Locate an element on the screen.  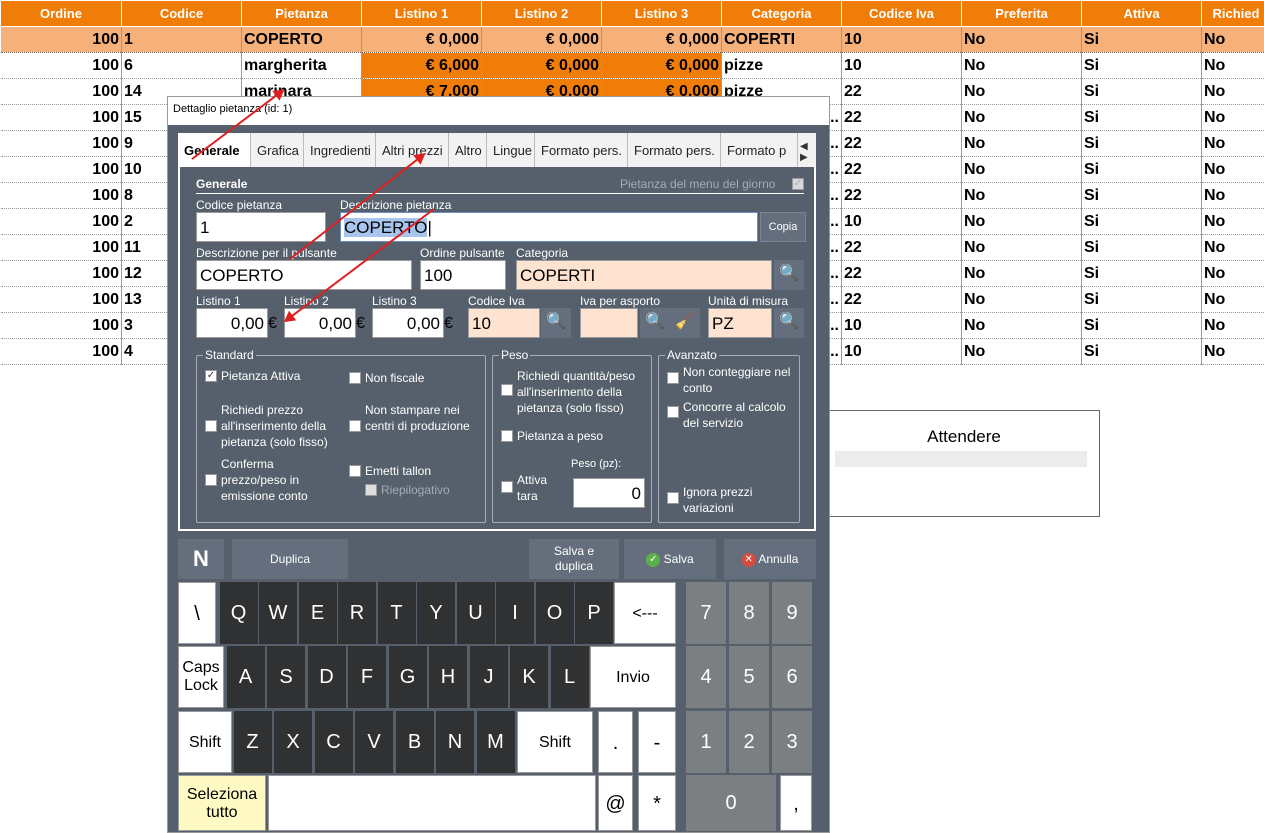
key-: - is located at coordinates (657, 742).